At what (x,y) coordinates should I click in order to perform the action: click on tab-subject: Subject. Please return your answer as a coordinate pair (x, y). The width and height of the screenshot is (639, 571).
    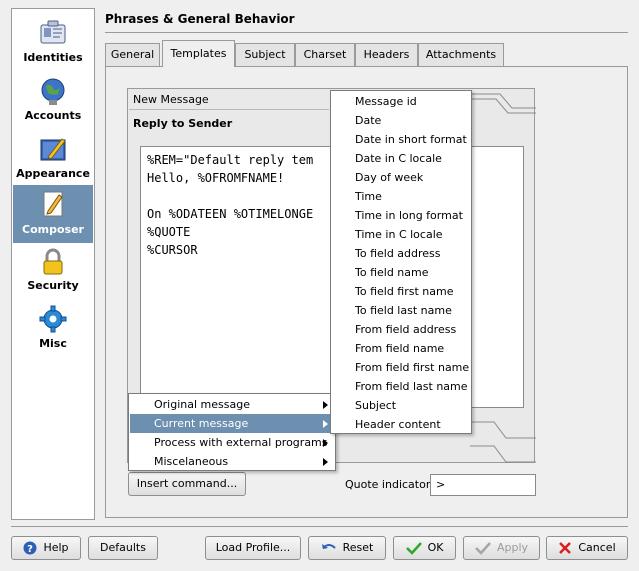
    Looking at the image, I should click on (265, 54).